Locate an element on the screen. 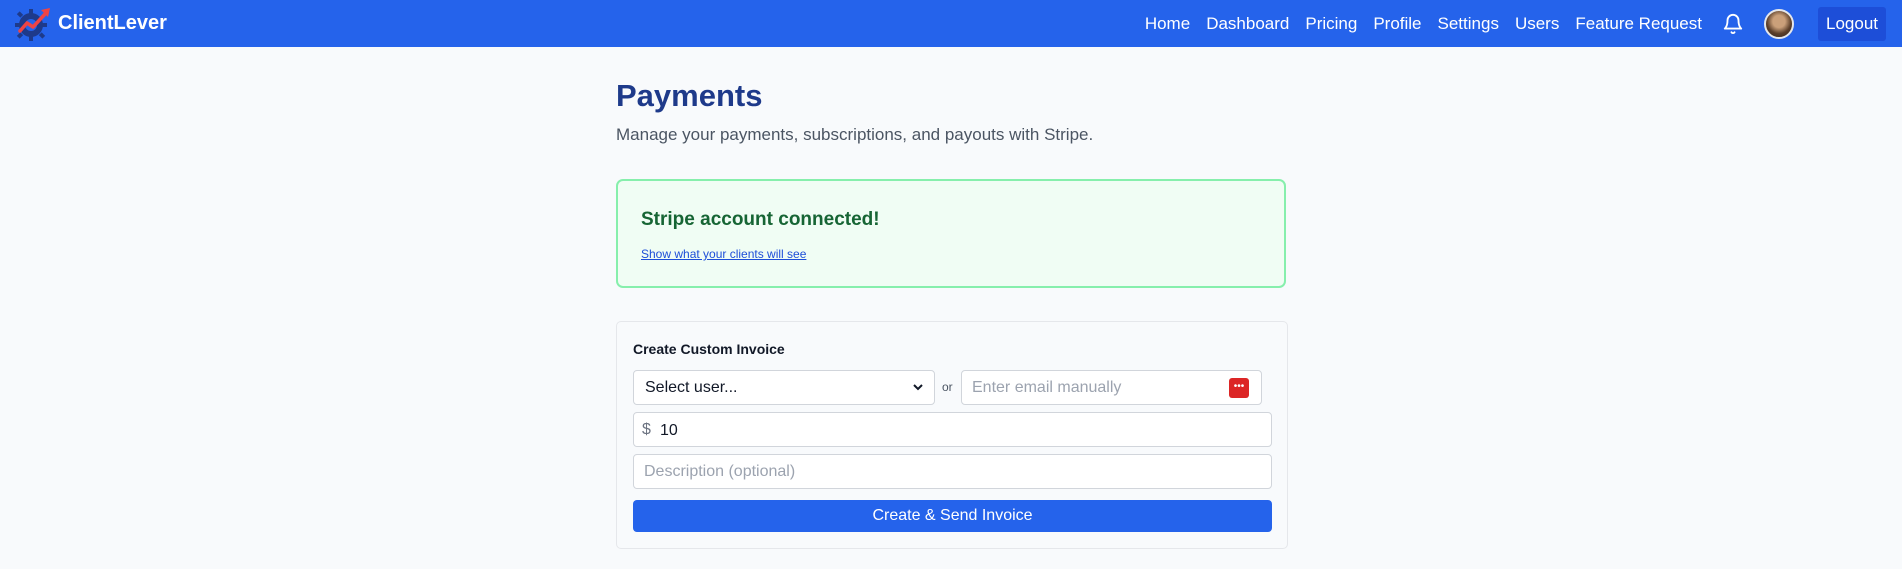 This screenshot has height=569, width=1902. bell-icon is located at coordinates (1733, 24).